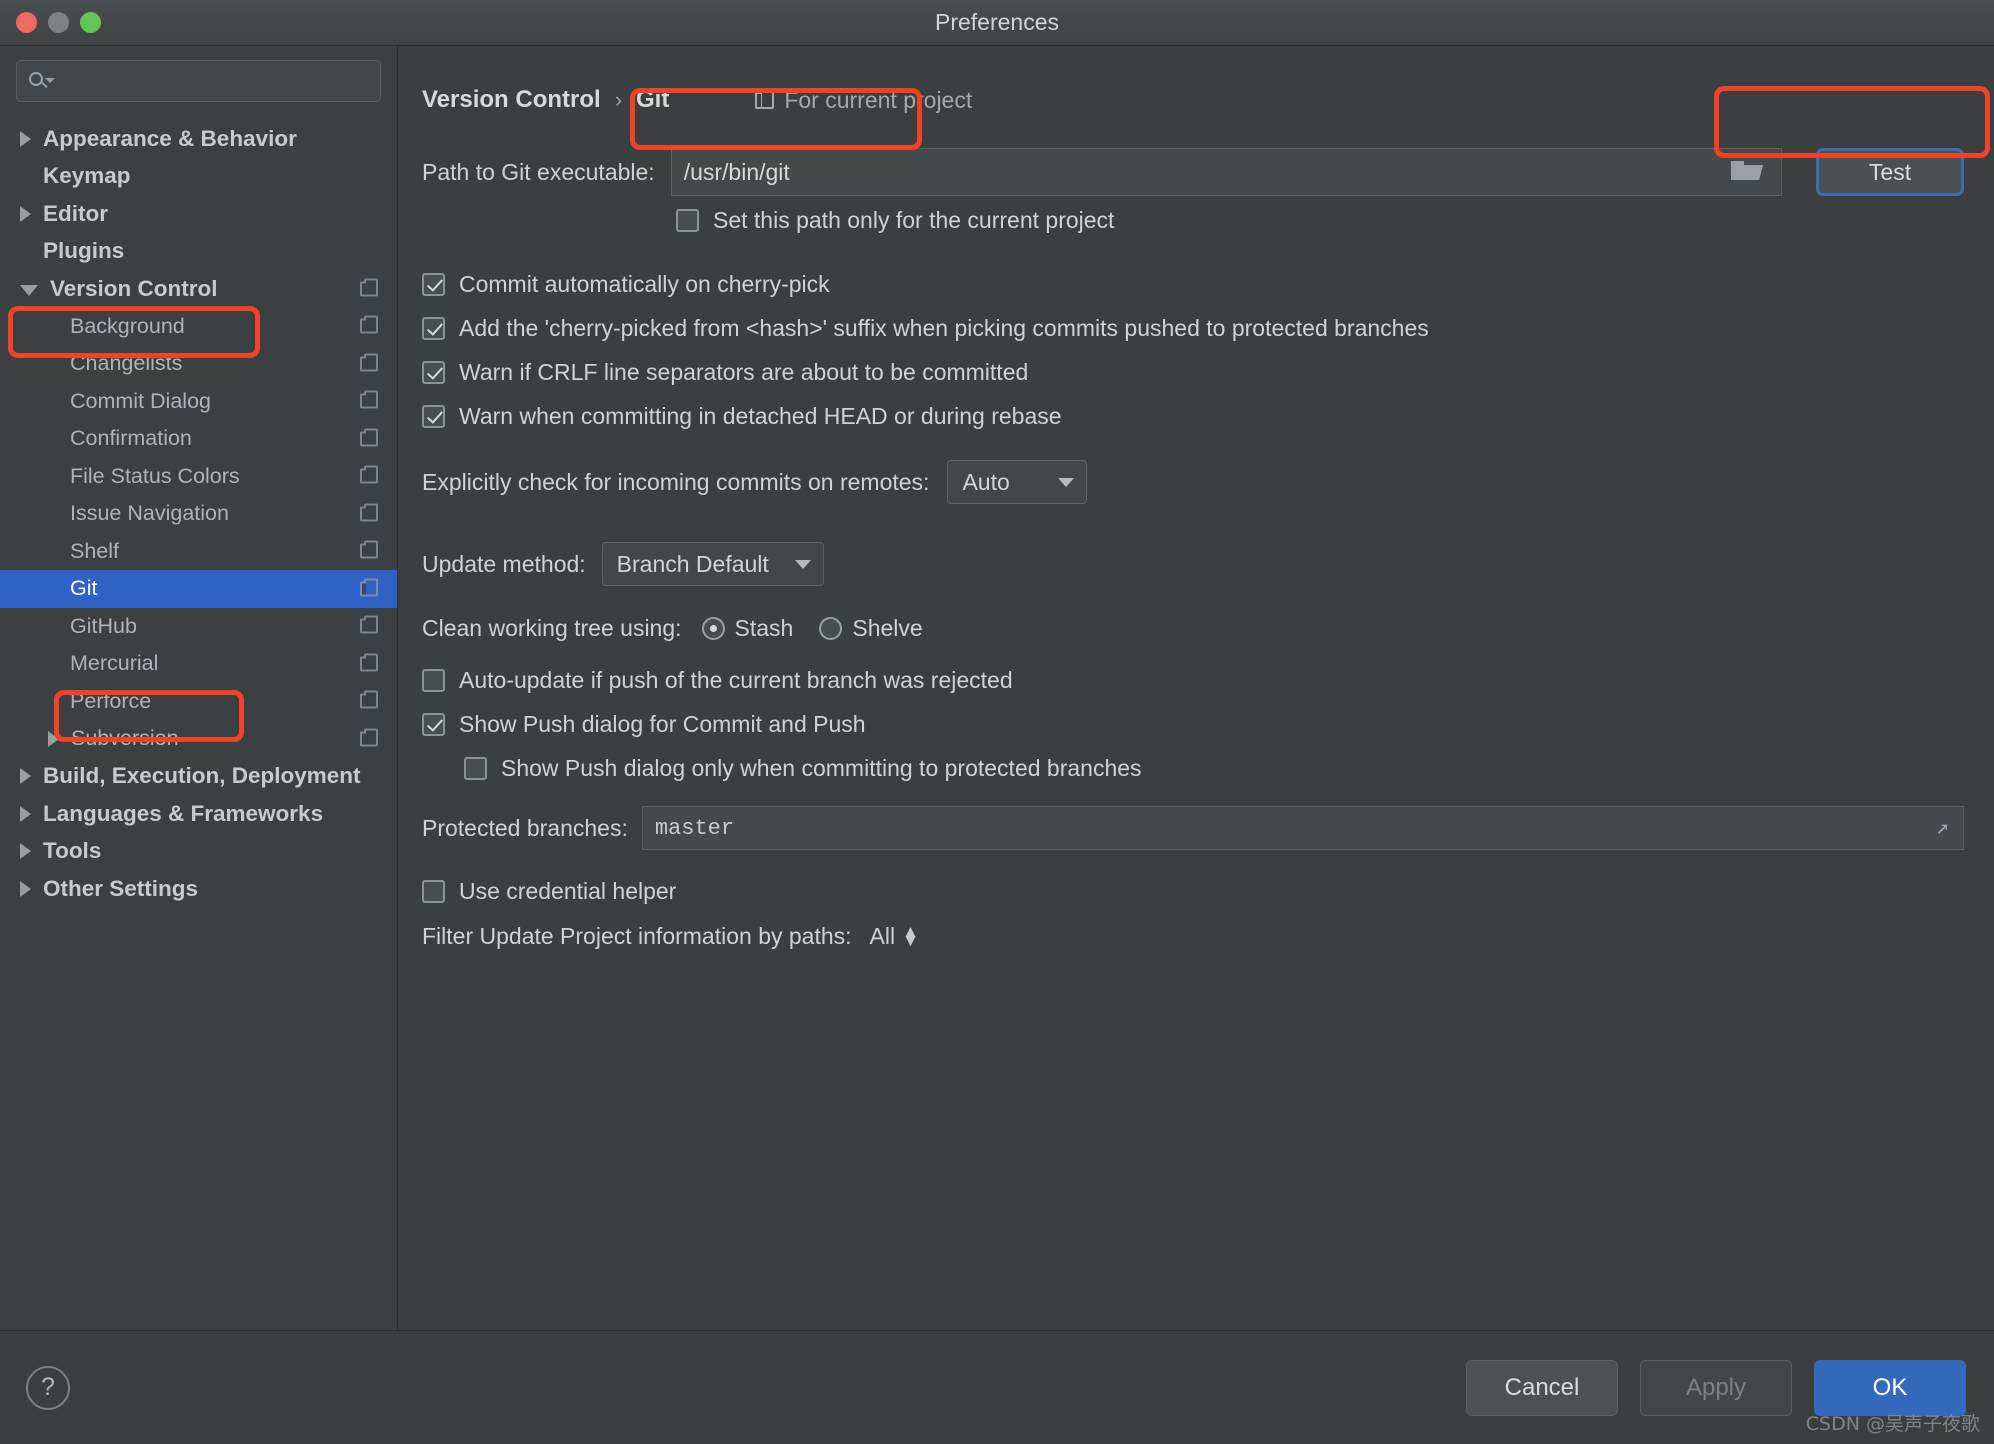 The height and width of the screenshot is (1444, 1994). What do you see at coordinates (198, 589) in the screenshot?
I see `sidebar-item-git: Git` at bounding box center [198, 589].